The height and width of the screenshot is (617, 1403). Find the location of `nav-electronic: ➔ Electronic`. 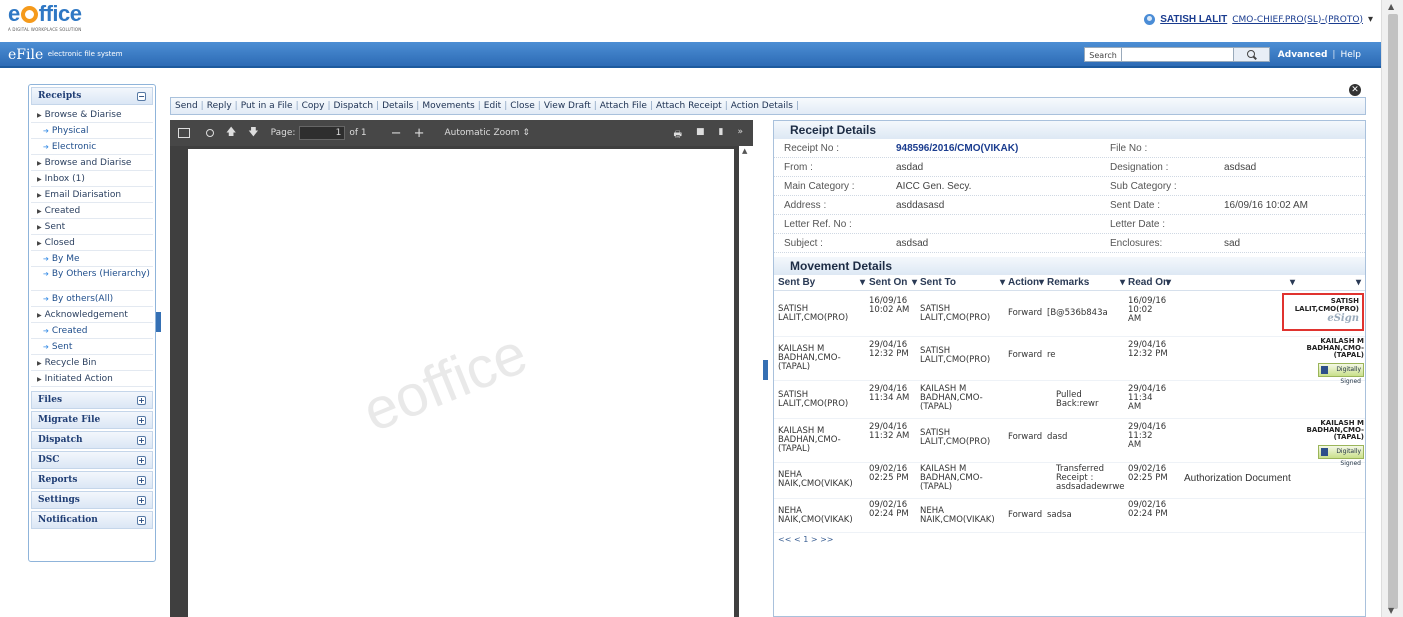

nav-electronic: ➔ Electronic is located at coordinates (92, 147).